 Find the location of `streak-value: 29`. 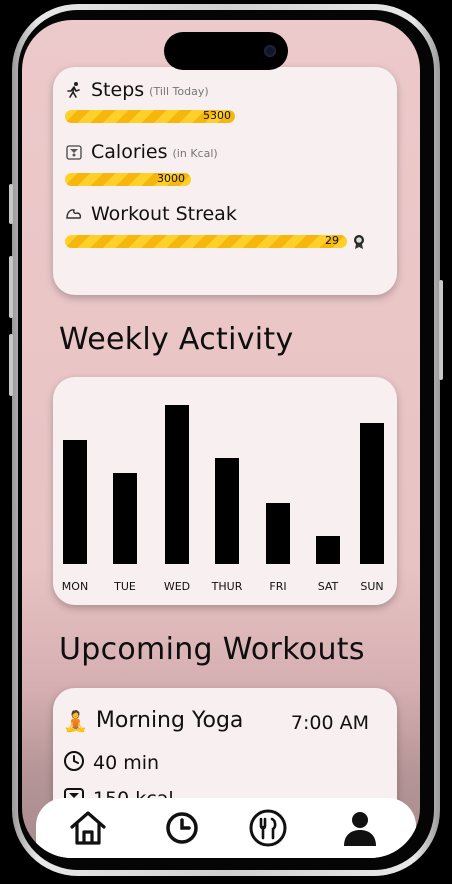

streak-value: 29 is located at coordinates (332, 240).